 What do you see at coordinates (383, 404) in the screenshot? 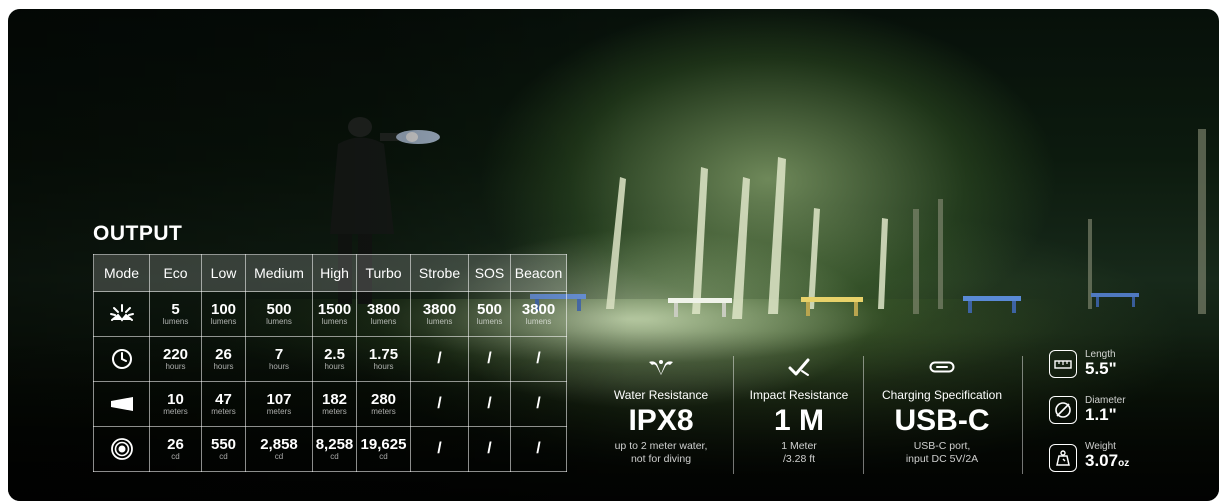
I see `table-cell: 280 meters` at bounding box center [383, 404].